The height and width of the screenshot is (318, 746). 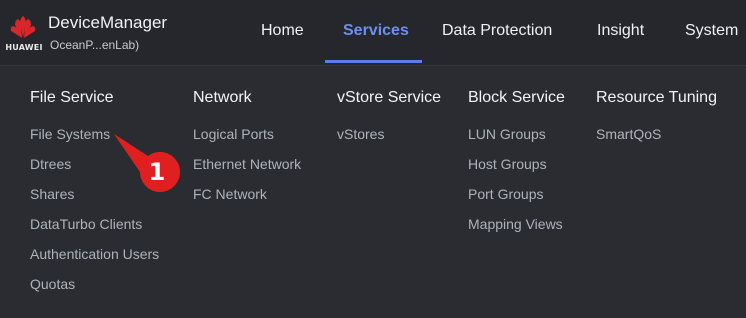 What do you see at coordinates (94, 45) in the screenshot?
I see `device-name: OceanP...enLab)` at bounding box center [94, 45].